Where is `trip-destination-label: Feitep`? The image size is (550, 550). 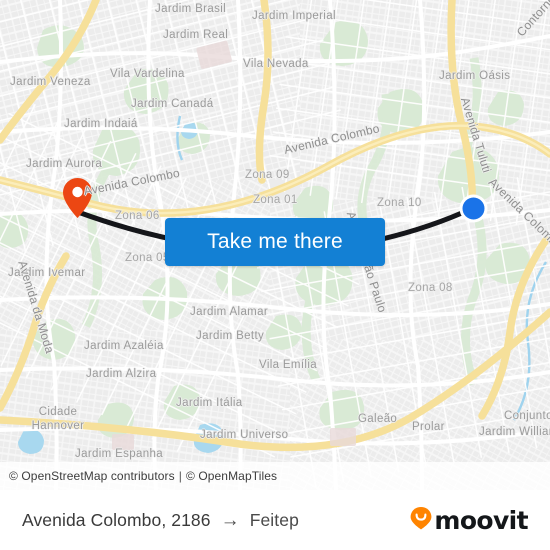 trip-destination-label: Feitep is located at coordinates (274, 519).